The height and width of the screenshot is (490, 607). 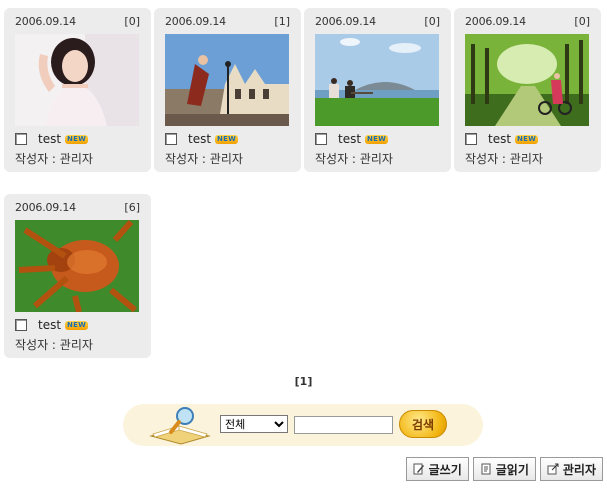 I want to click on gallery-card: 2006.09.14 [1] test NEW 작성자 : 관리자, so click(x=227, y=90).